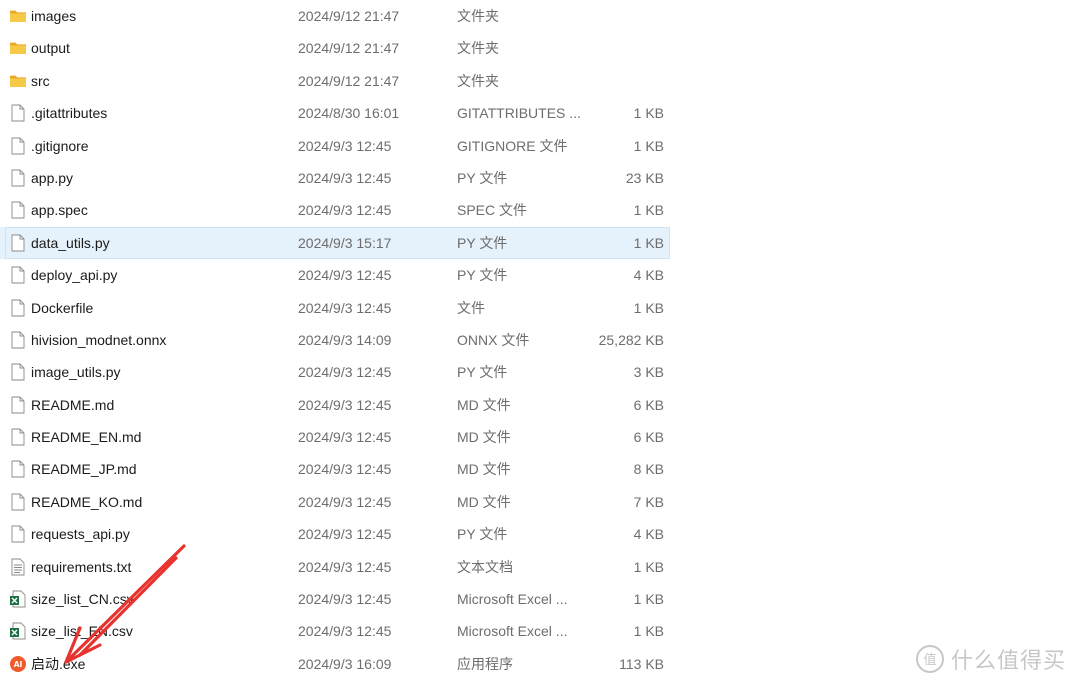 This screenshot has height=688, width=1080. I want to click on file-size: 7 KB, so click(648, 501).